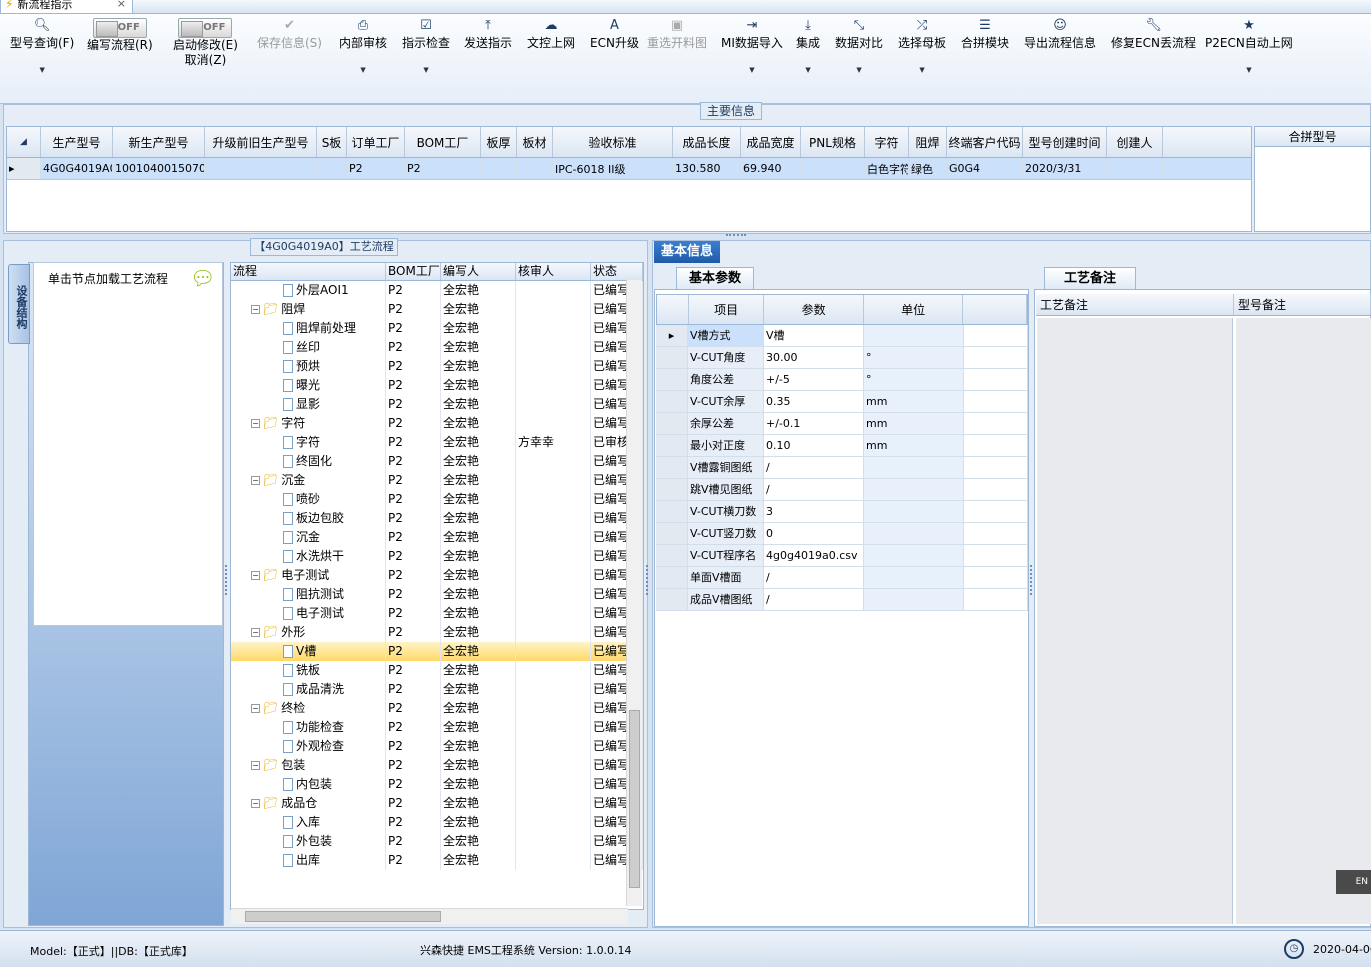  Describe the element at coordinates (1090, 278) in the screenshot. I see `tab-process-notes: 工艺备注` at that location.